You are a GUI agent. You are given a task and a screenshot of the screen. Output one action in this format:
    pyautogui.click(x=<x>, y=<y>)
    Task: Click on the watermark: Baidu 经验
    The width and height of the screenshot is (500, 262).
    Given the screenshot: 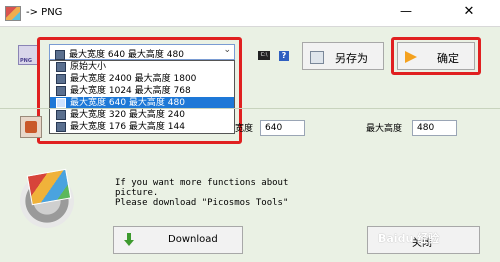 What is the action you would take?
    pyautogui.click(x=409, y=238)
    